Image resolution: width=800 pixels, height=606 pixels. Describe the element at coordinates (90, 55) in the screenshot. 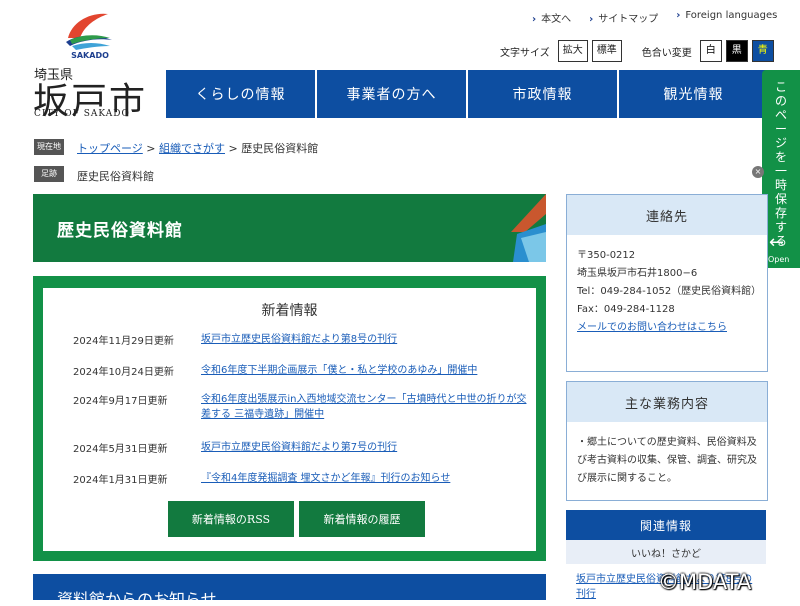

I see `logo-sub: SAKADO` at that location.